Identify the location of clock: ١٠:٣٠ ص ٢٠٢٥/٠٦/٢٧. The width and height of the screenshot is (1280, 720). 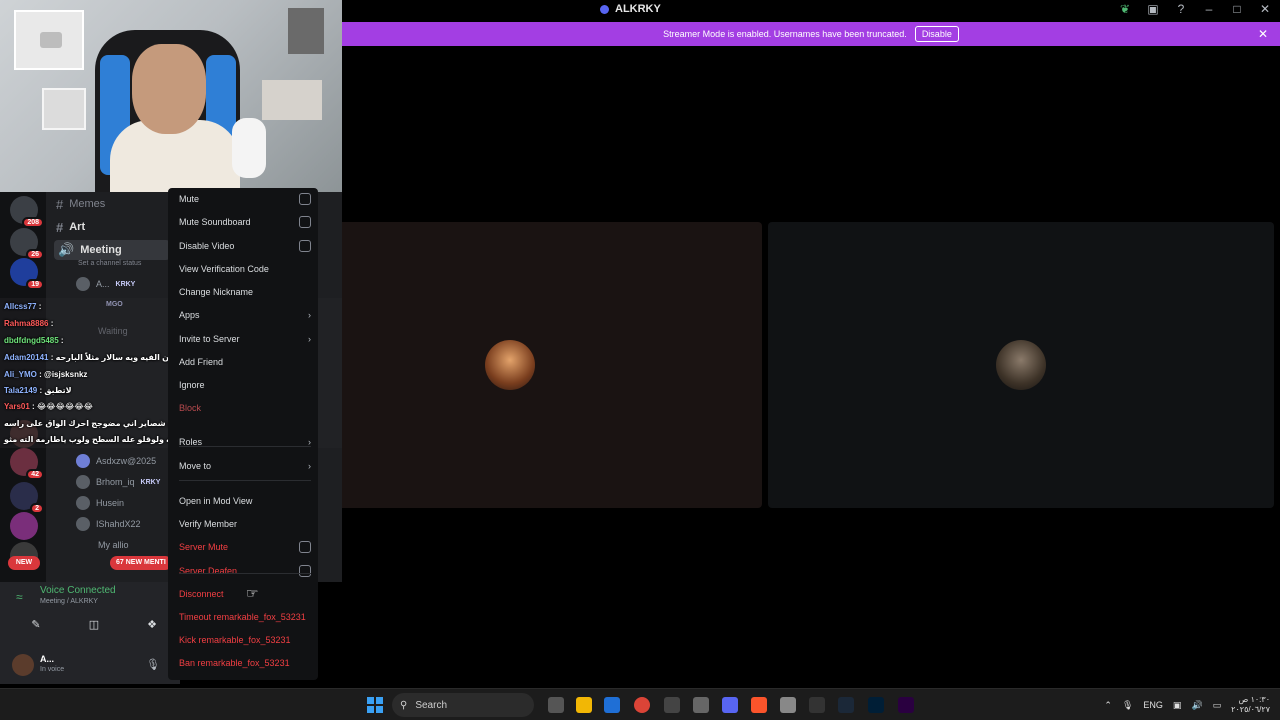
(1250, 705).